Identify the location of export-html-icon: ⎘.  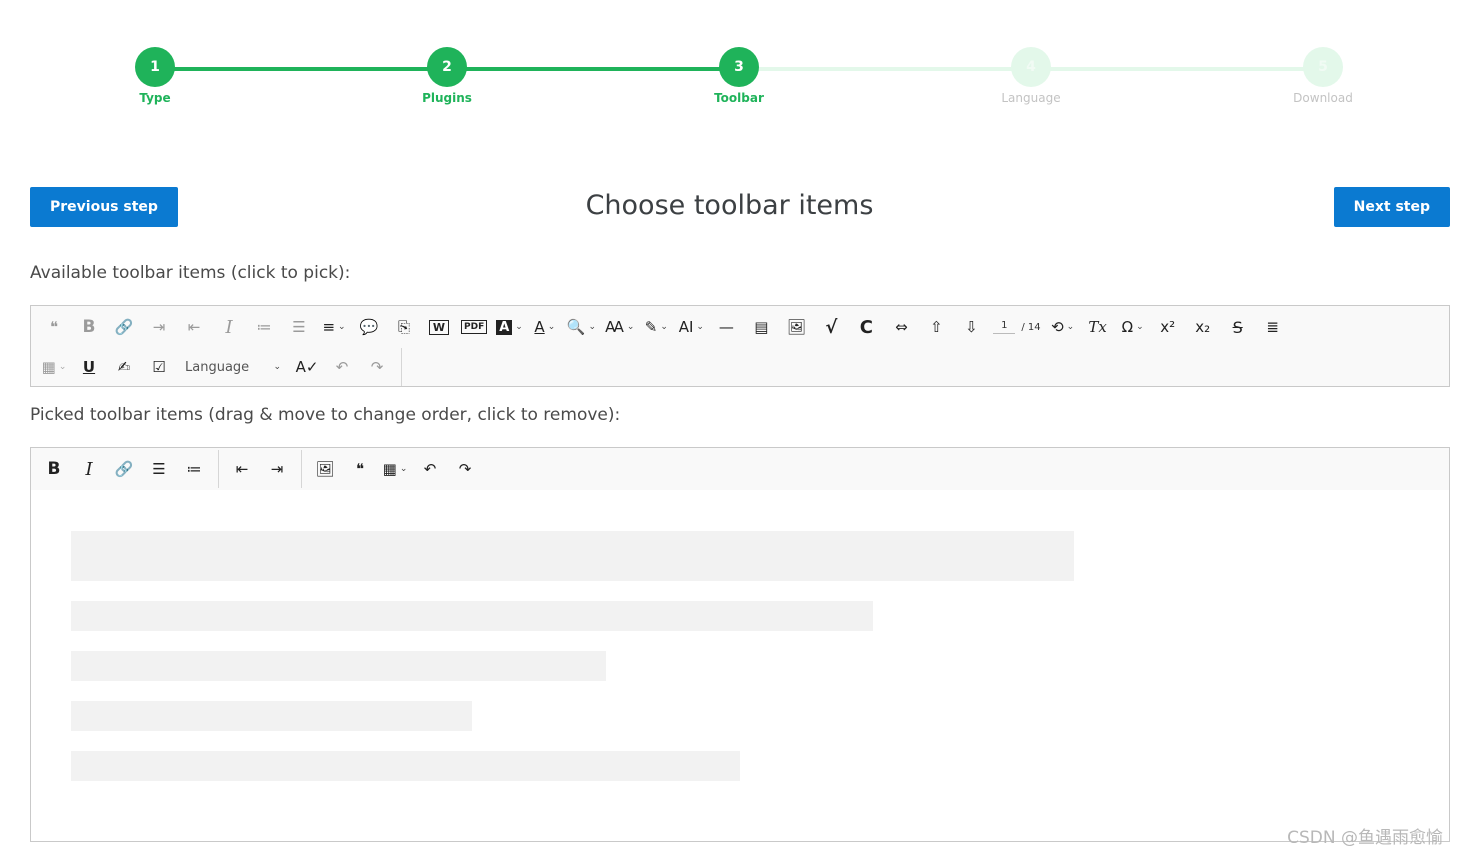
(403, 327).